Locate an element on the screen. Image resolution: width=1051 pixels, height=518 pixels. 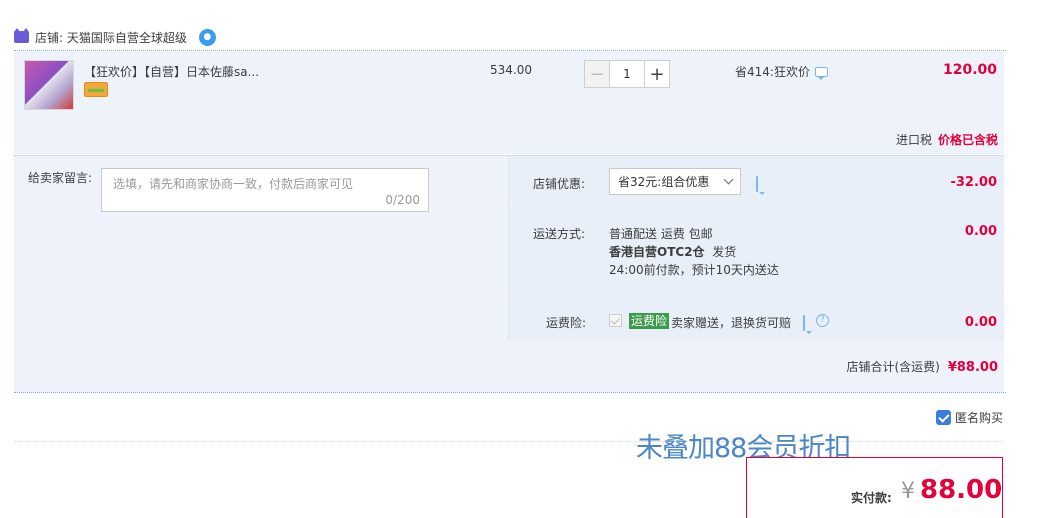
shop-total-label: 店铺合计(含运费) is located at coordinates (893, 367).